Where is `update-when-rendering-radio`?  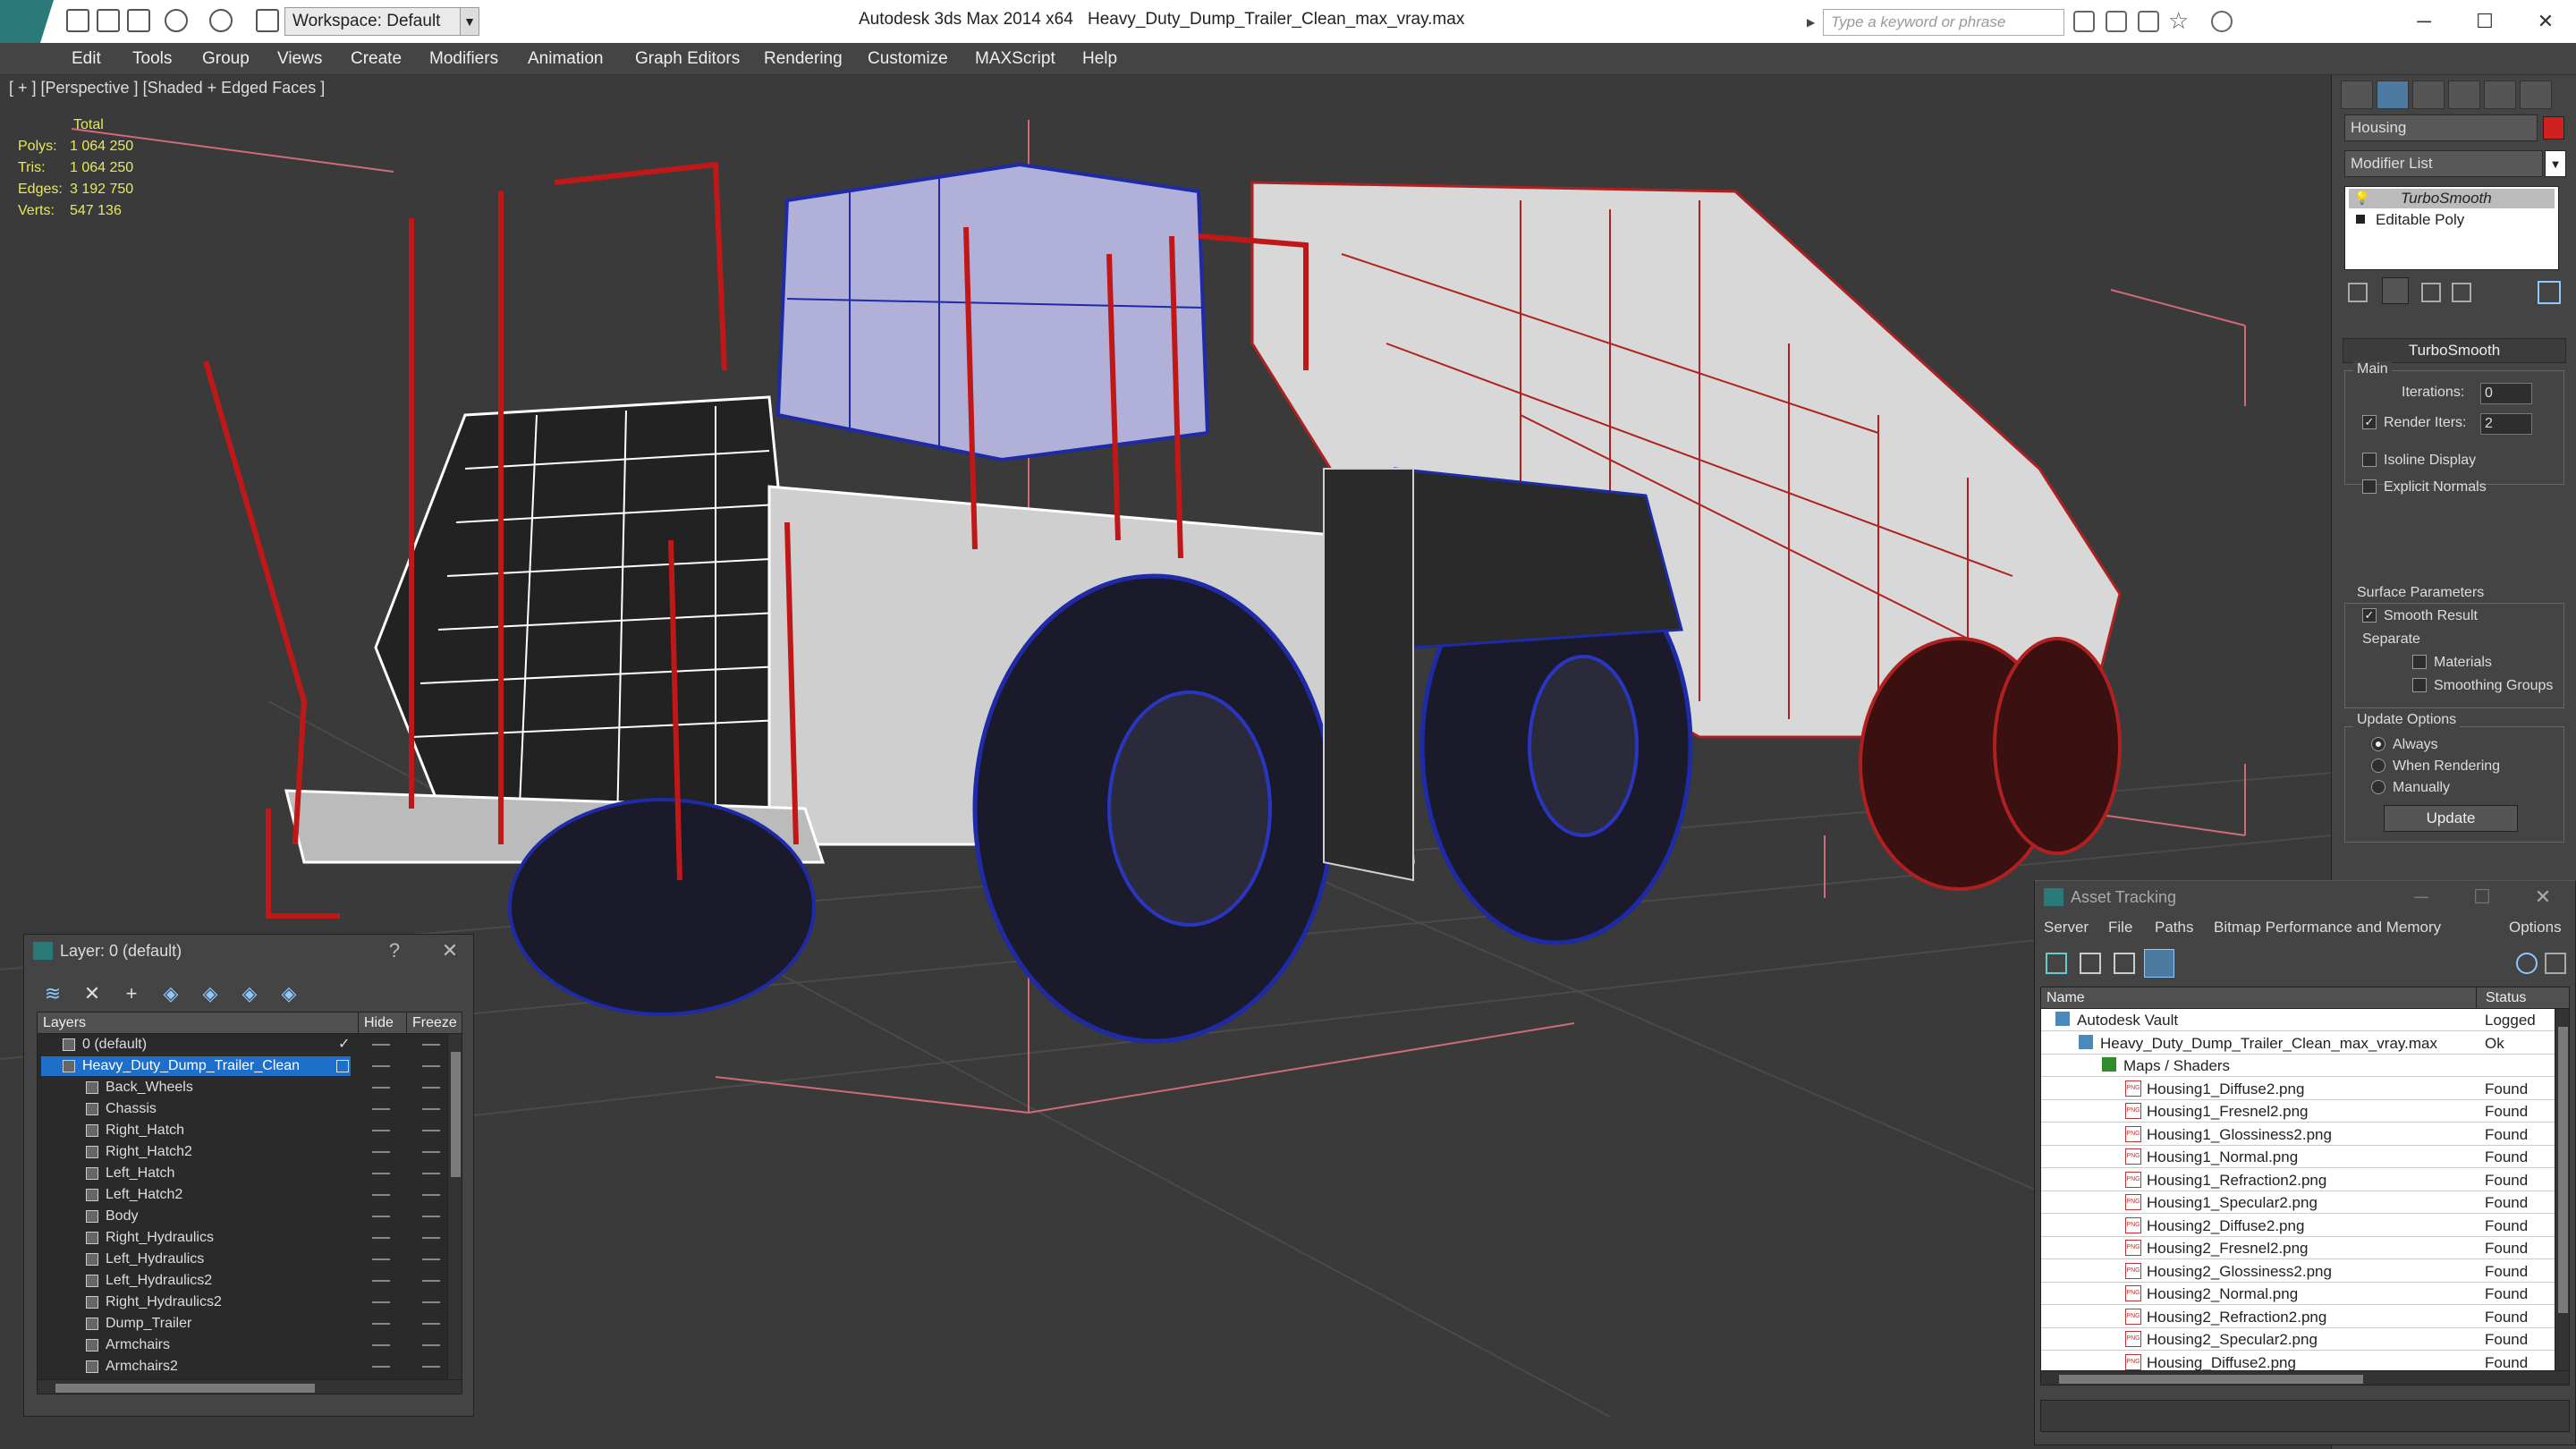 update-when-rendering-radio is located at coordinates (2378, 765).